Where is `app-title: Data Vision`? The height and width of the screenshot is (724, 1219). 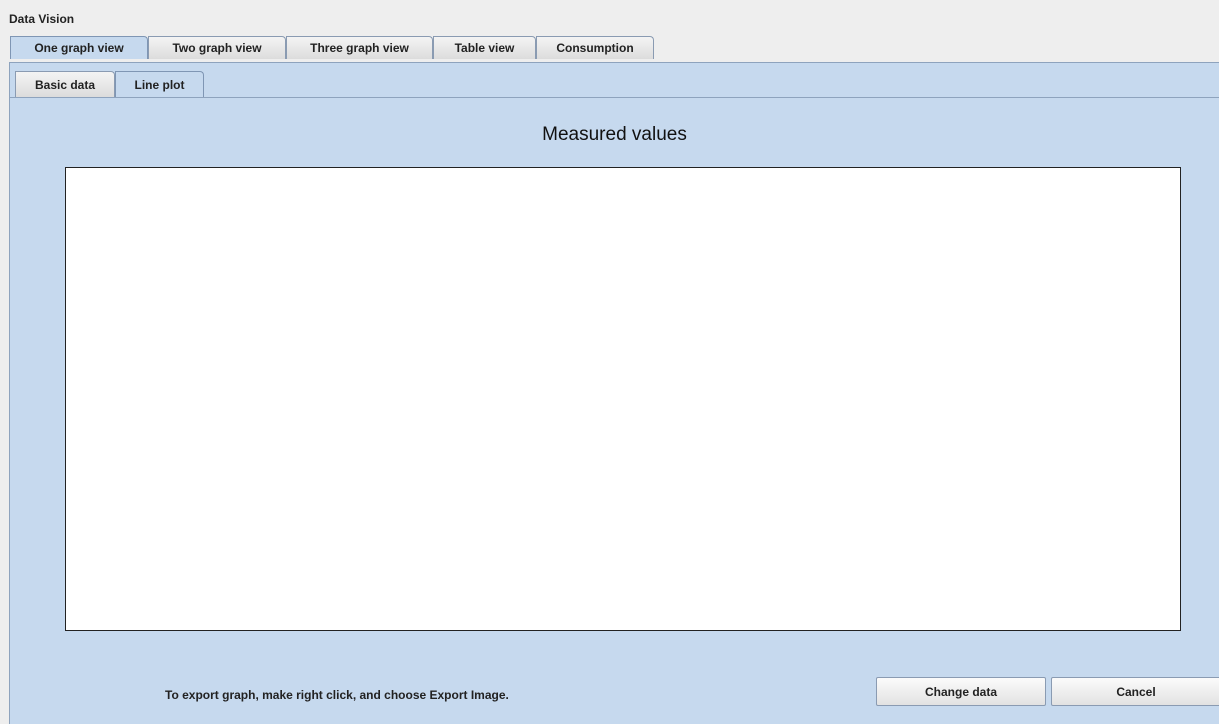
app-title: Data Vision is located at coordinates (42, 19).